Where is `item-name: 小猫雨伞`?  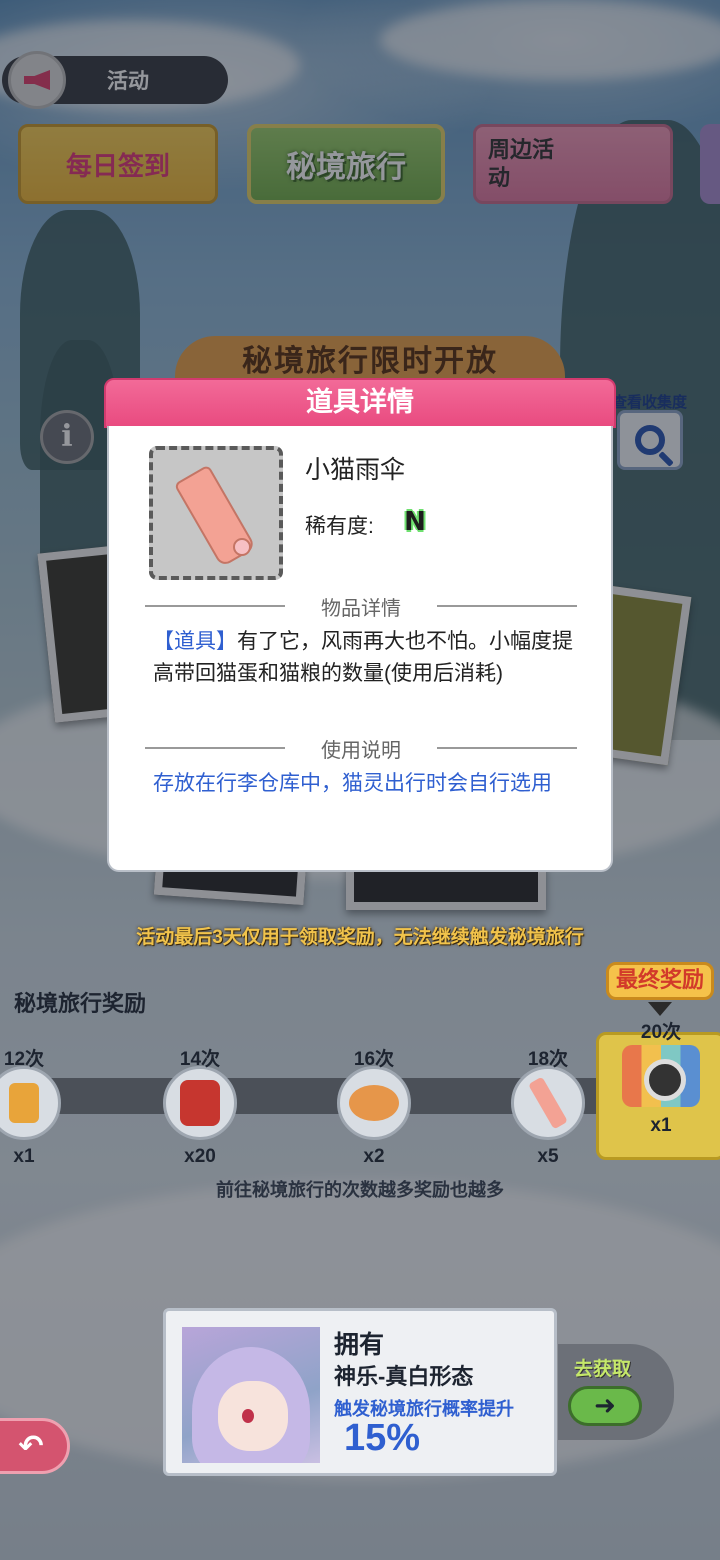 item-name: 小猫雨伞 is located at coordinates (355, 470).